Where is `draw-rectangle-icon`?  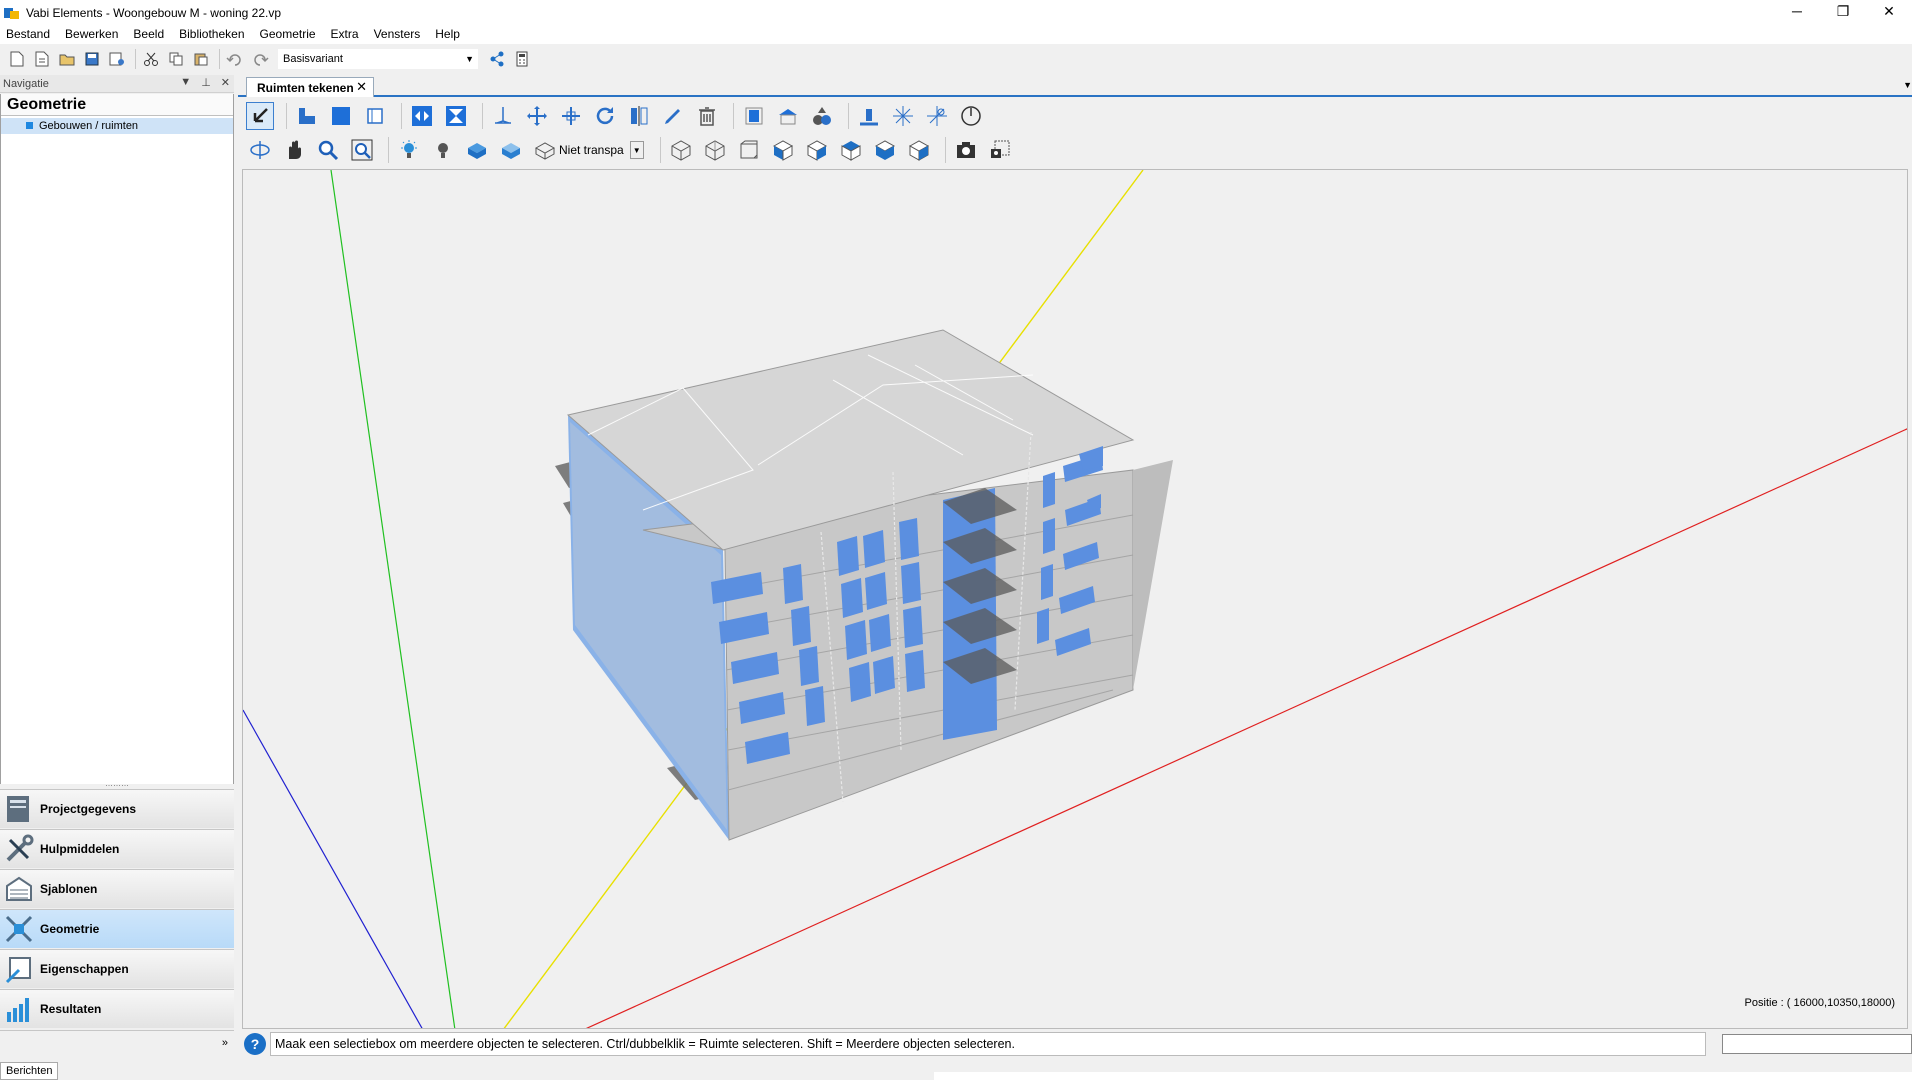 draw-rectangle-icon is located at coordinates (341, 116).